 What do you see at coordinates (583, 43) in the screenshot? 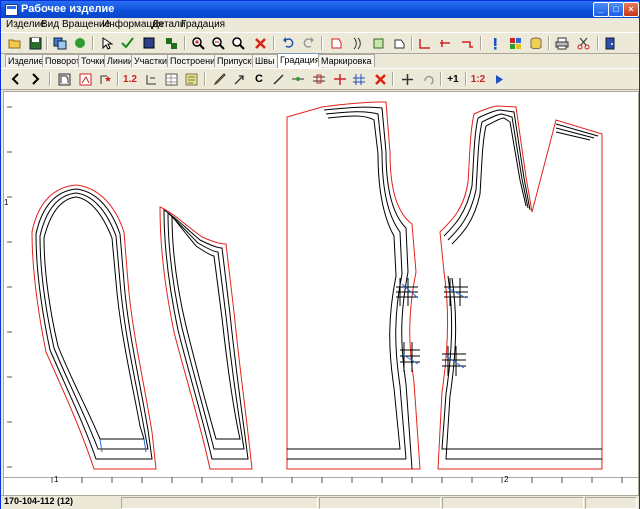
I see `scissors-icon` at bounding box center [583, 43].